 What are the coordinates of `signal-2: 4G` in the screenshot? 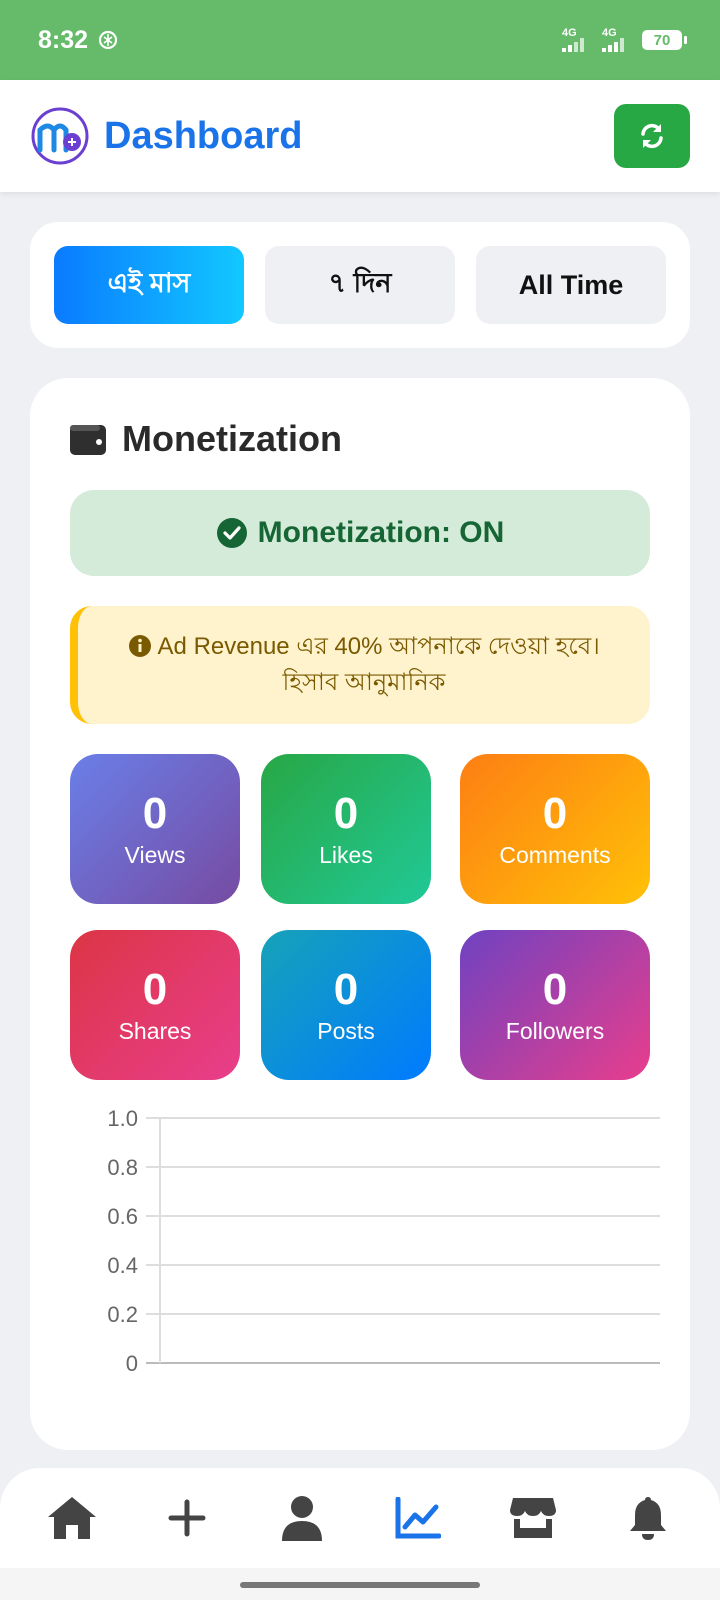 It's located at (615, 40).